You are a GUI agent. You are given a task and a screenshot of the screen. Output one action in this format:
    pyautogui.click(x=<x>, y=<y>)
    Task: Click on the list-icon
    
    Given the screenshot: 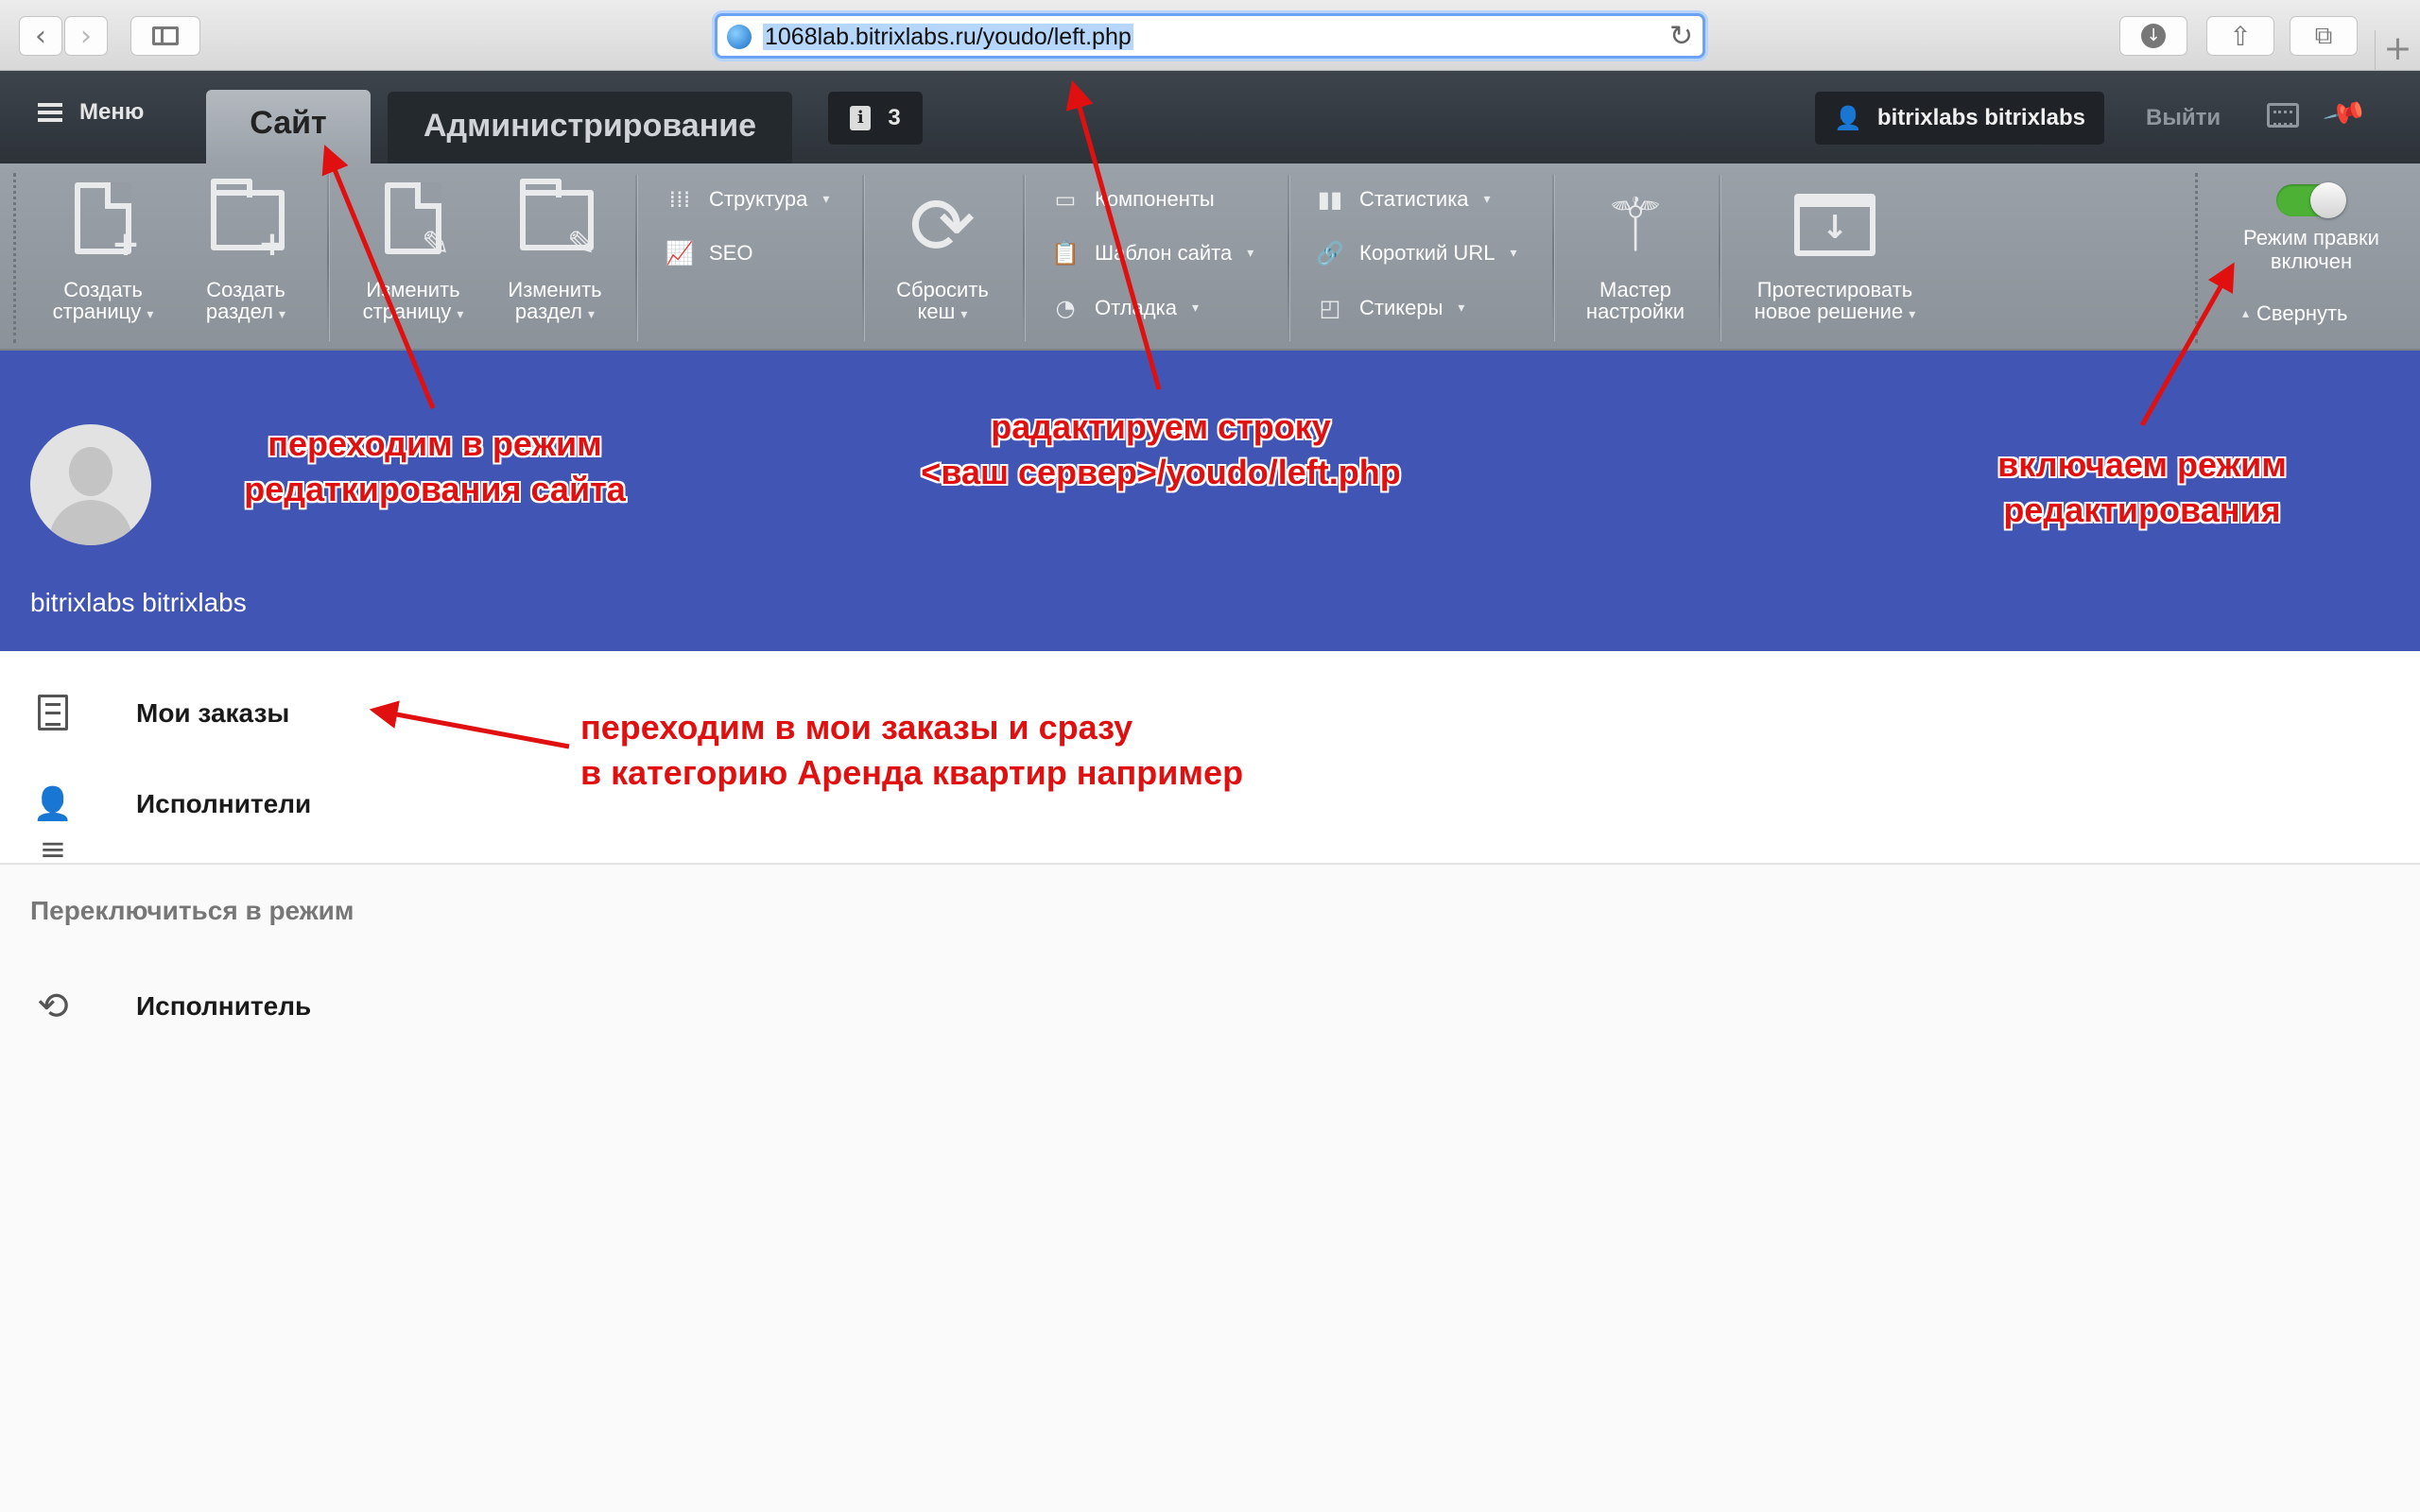 What is the action you would take?
    pyautogui.click(x=53, y=712)
    